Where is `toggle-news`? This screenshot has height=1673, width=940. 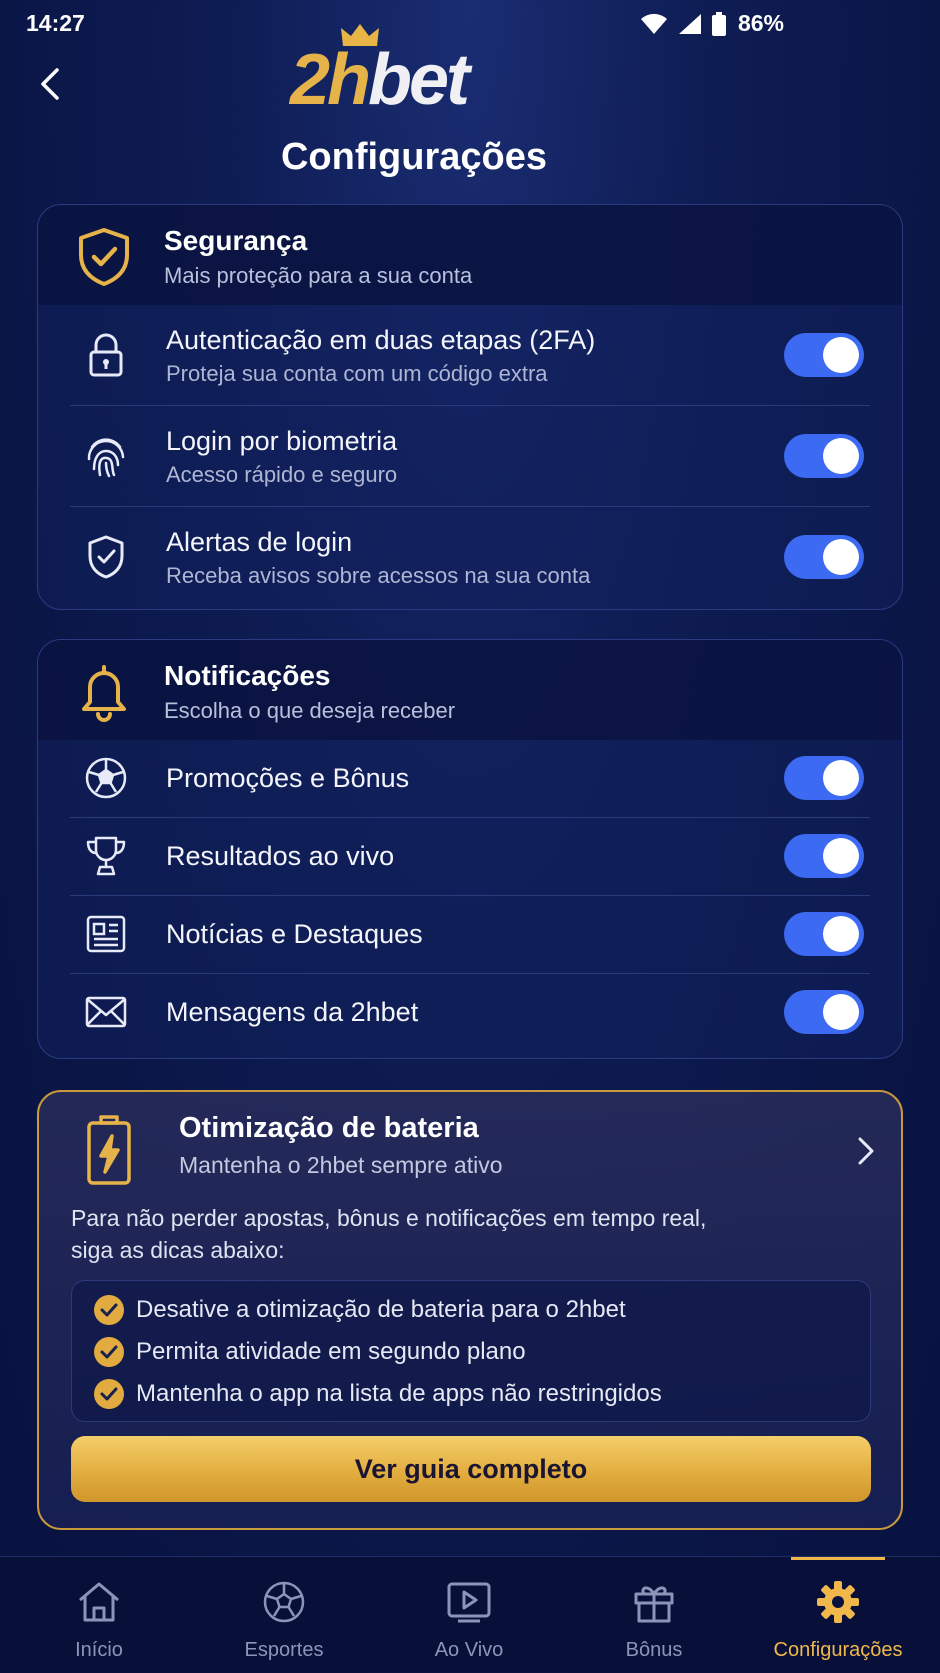
toggle-news is located at coordinates (824, 934).